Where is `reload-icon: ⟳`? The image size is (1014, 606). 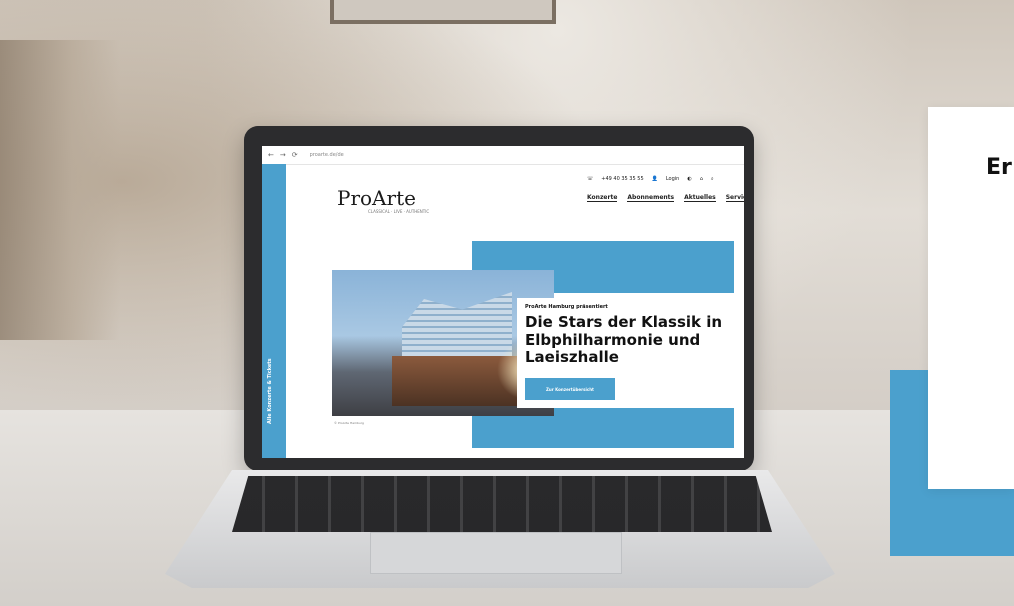
reload-icon: ⟳ is located at coordinates (295, 155).